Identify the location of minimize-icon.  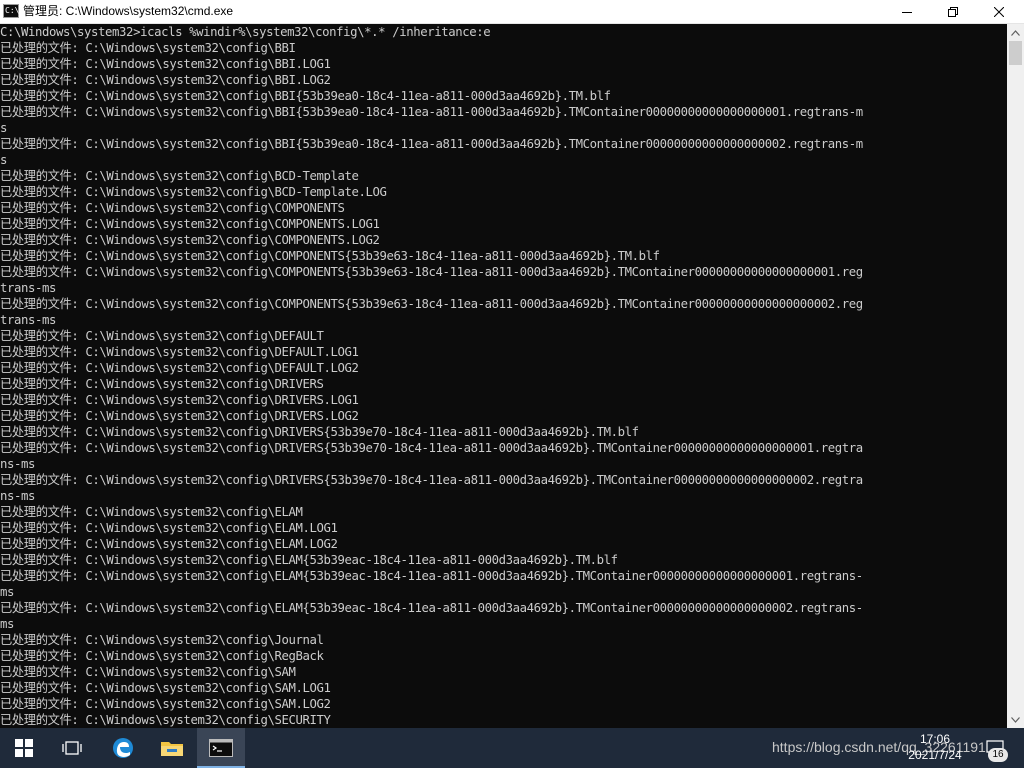
(907, 12).